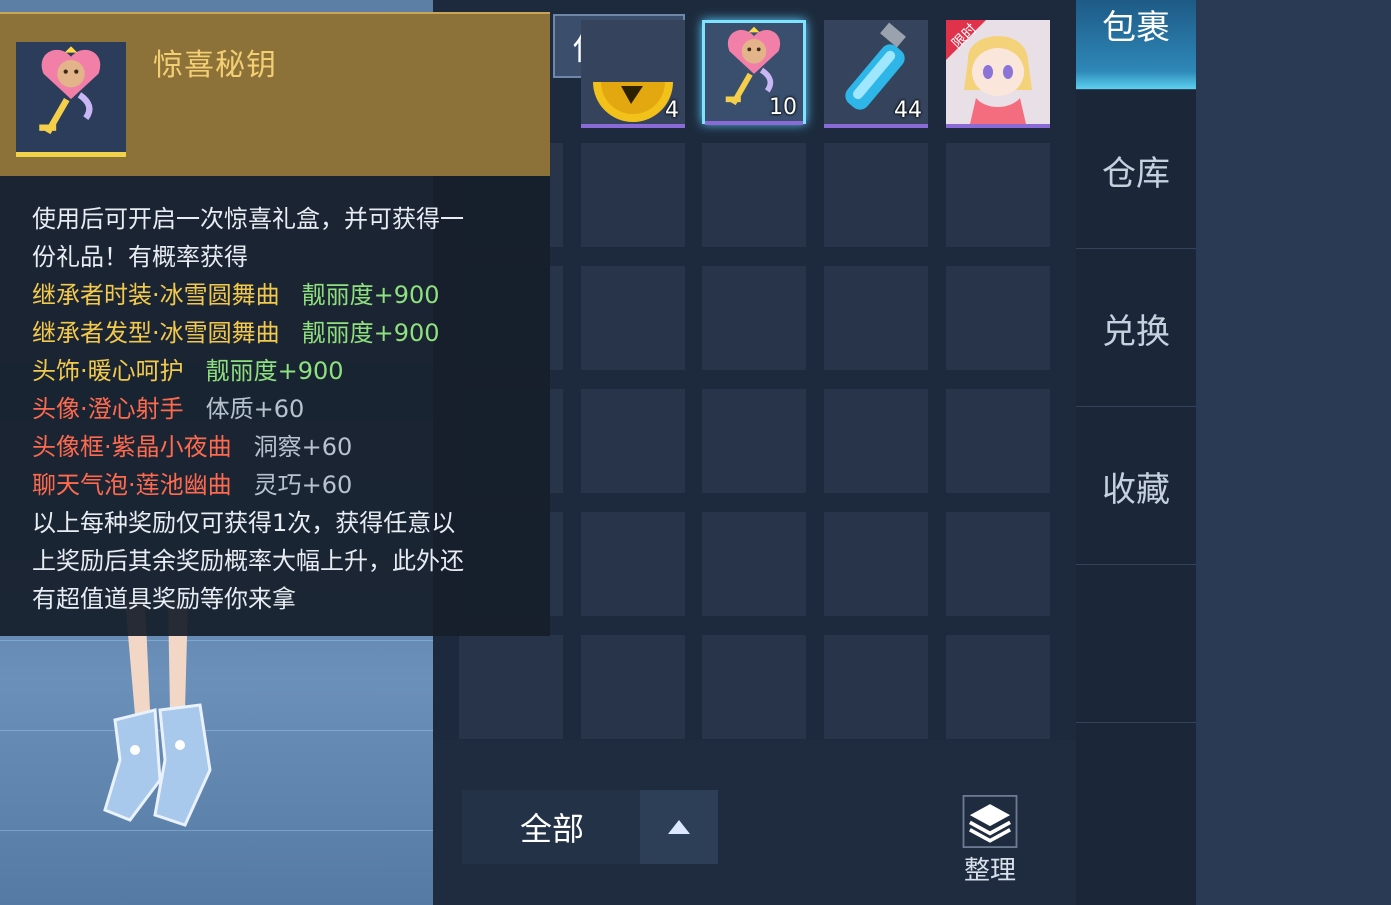  What do you see at coordinates (140, 257) in the screenshot?
I see `description-line: 份礼品！有概率获得` at bounding box center [140, 257].